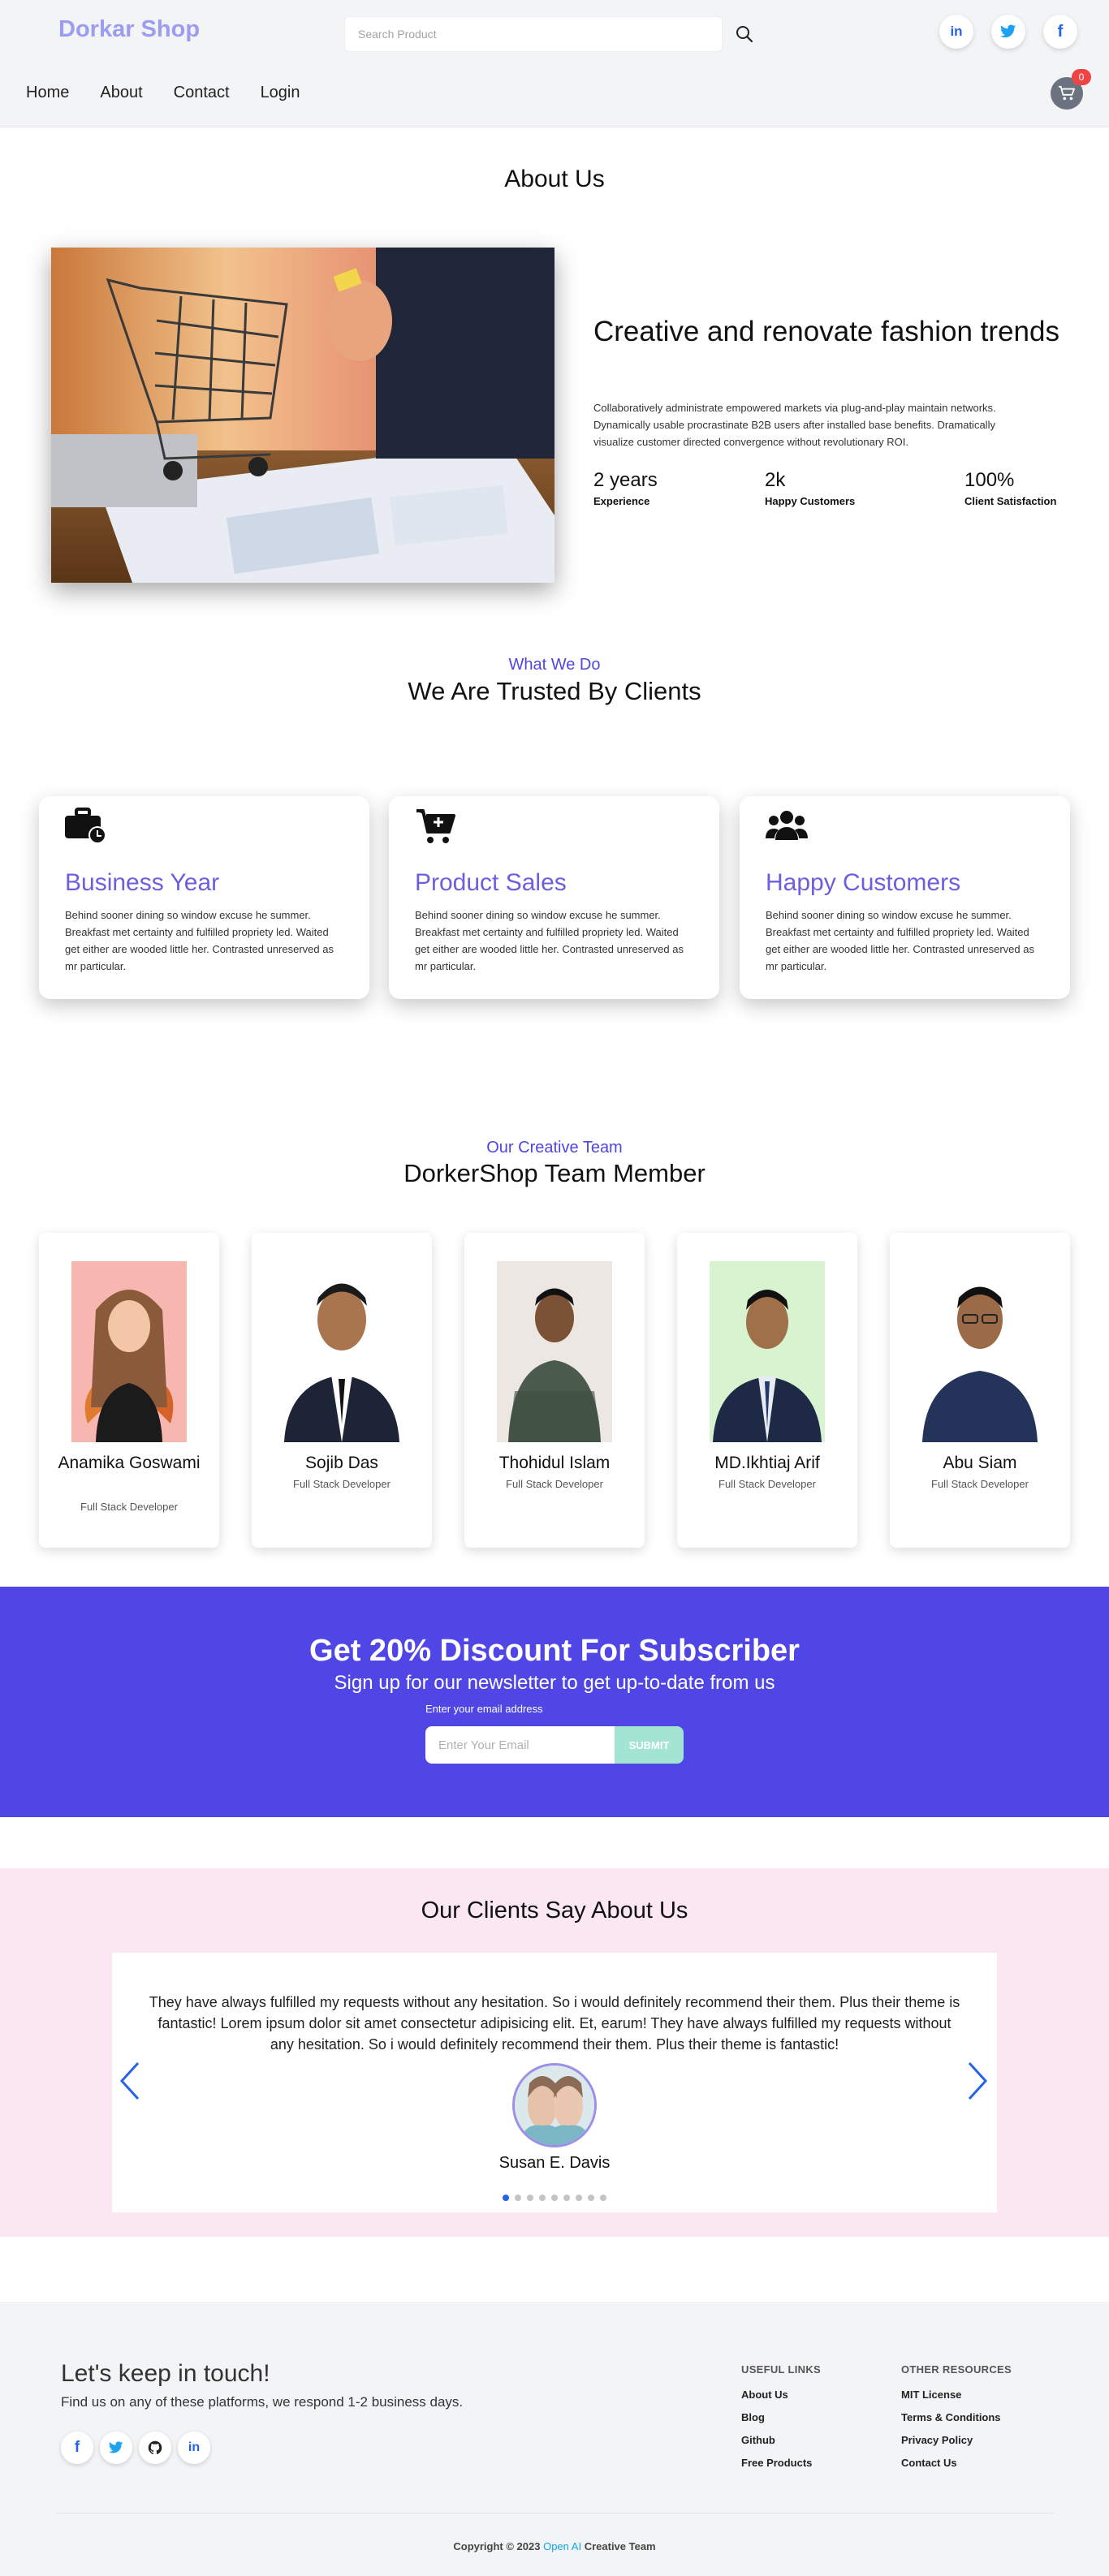 The image size is (1109, 2576). I want to click on footer-link-terms: Terms & Conditions, so click(957, 2418).